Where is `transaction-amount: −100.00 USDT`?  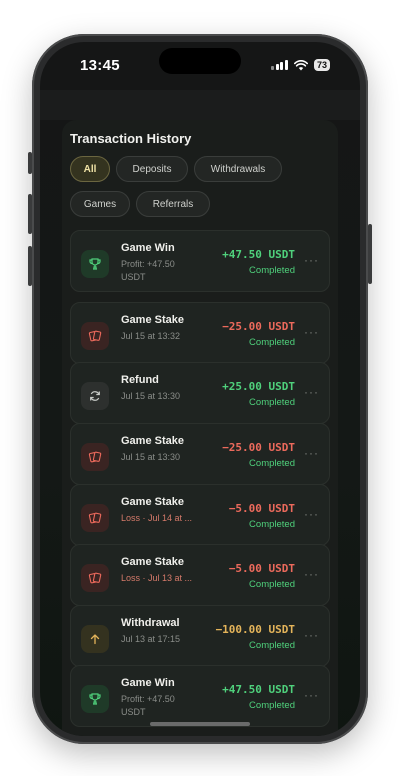
transaction-amount: −100.00 USDT is located at coordinates (255, 629).